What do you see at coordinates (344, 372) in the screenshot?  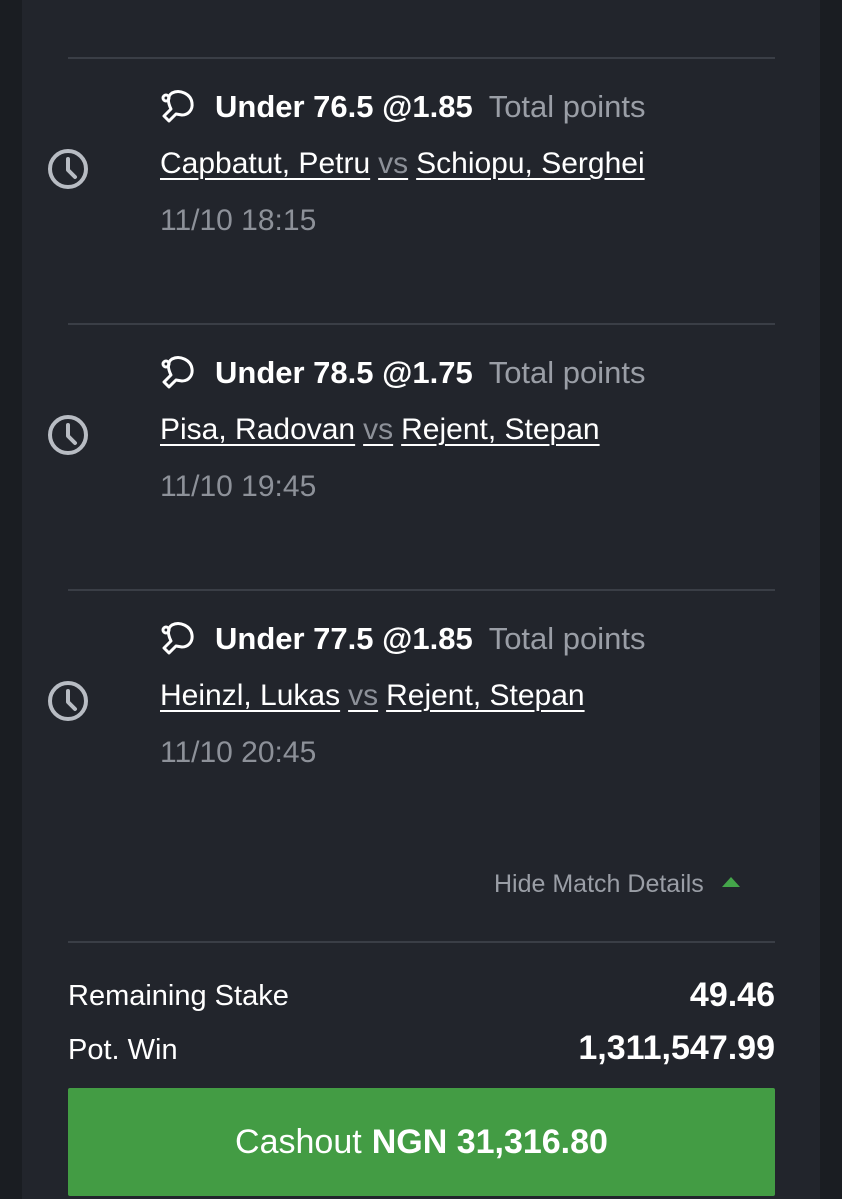 I see `selection-odds: Under 78.5 @1.75` at bounding box center [344, 372].